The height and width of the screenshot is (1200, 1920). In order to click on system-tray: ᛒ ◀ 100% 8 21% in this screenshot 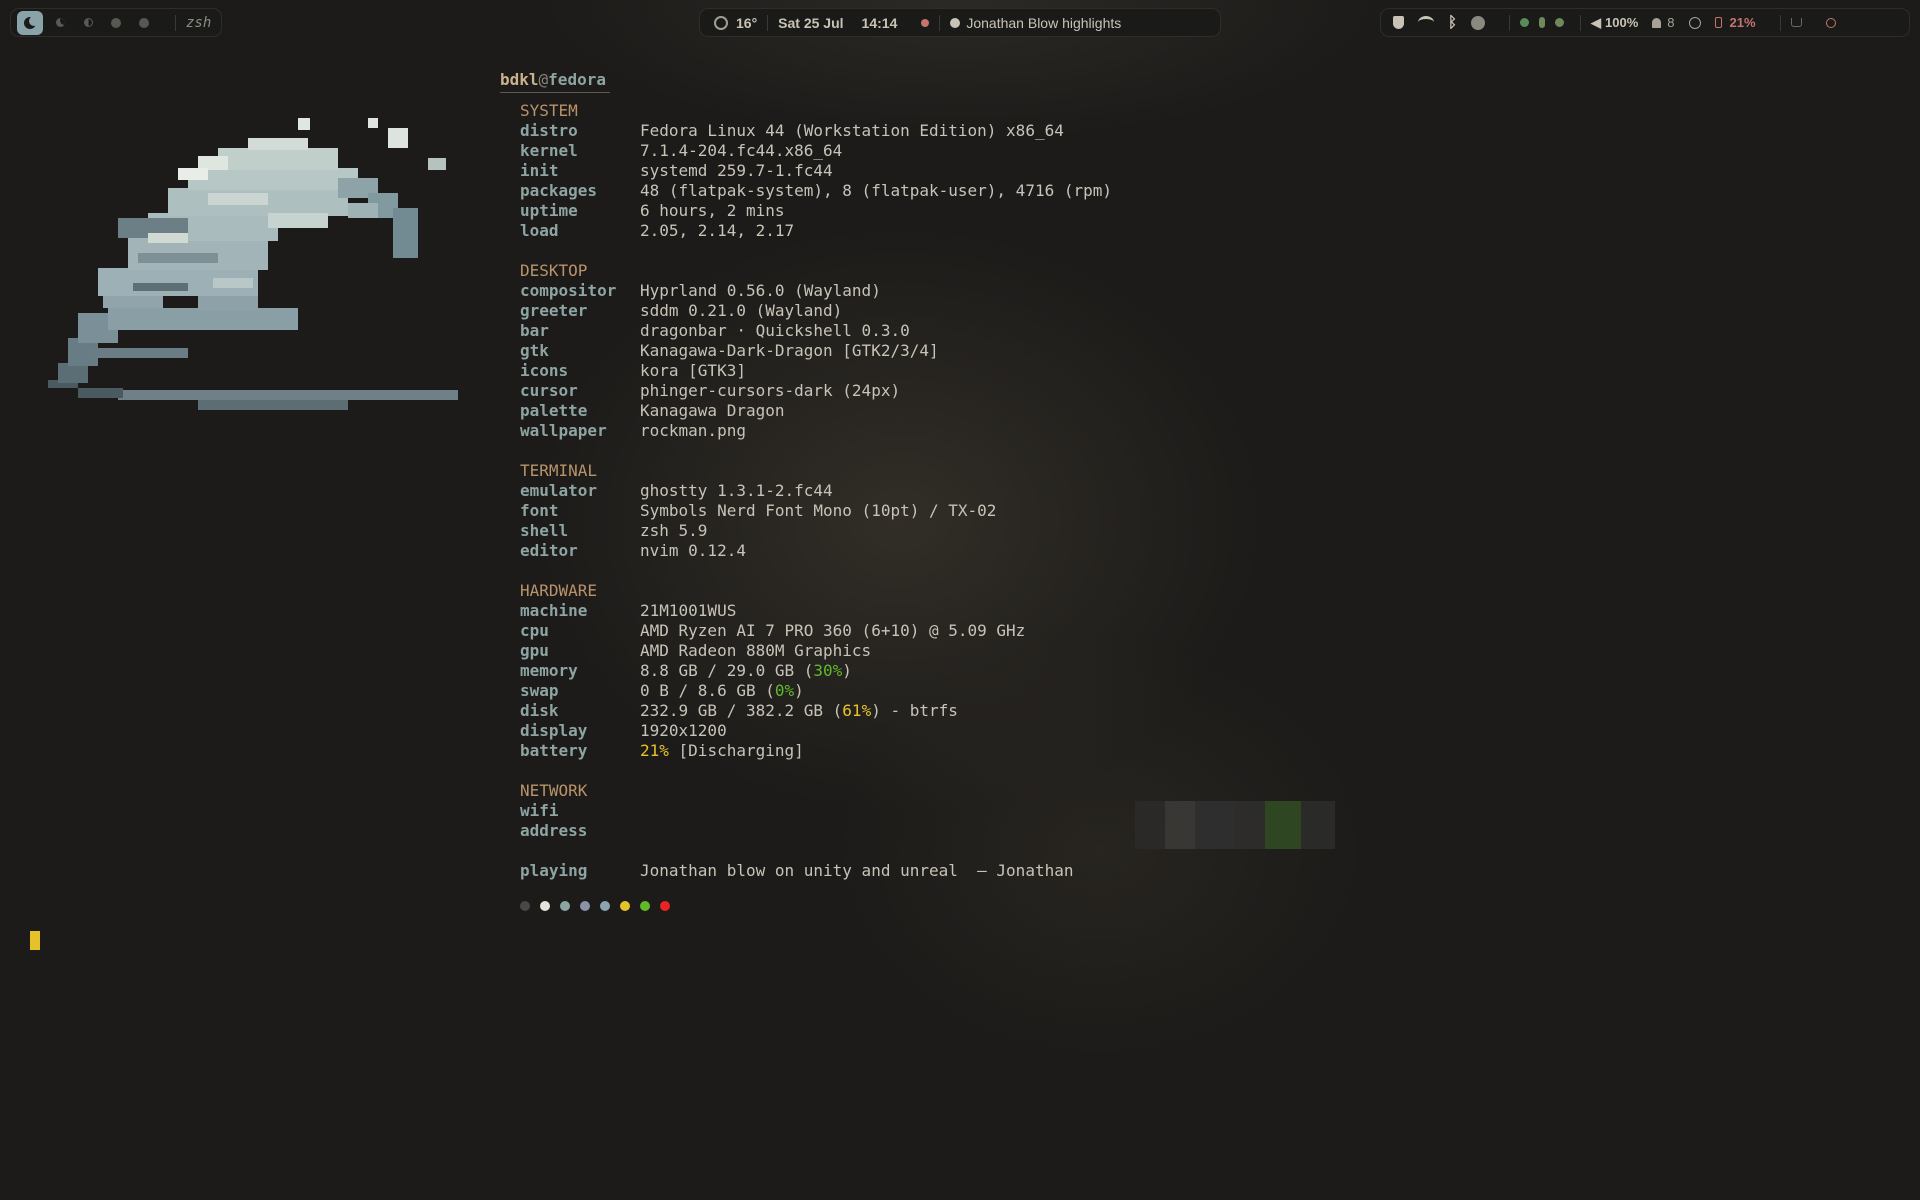, I will do `click(1645, 22)`.